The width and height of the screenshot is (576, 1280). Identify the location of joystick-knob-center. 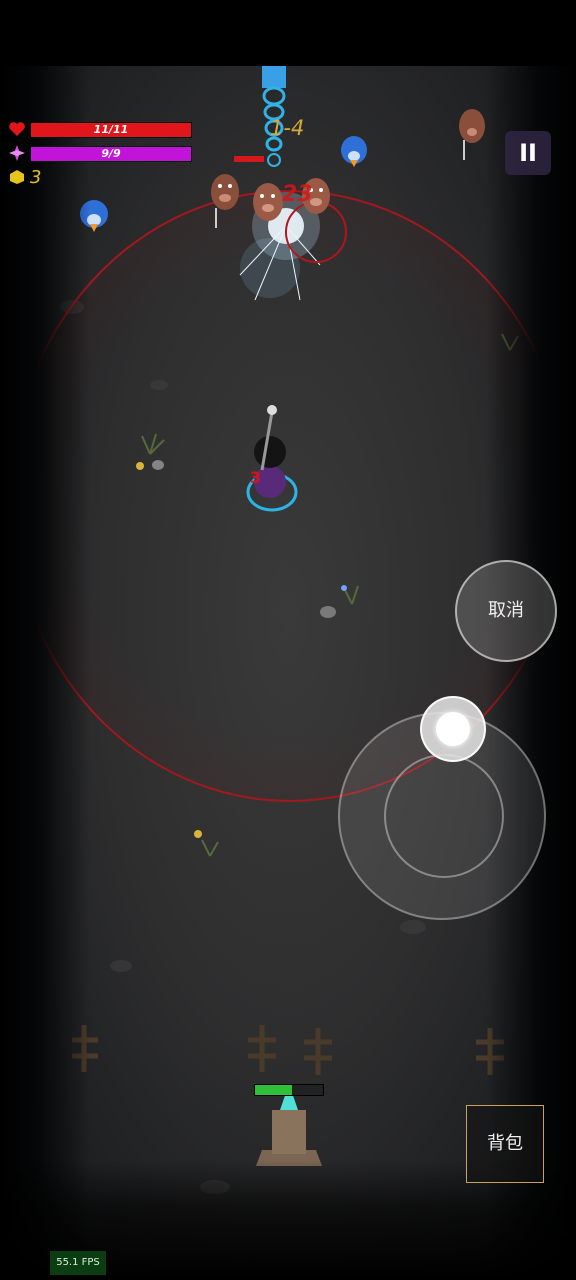
(453, 729).